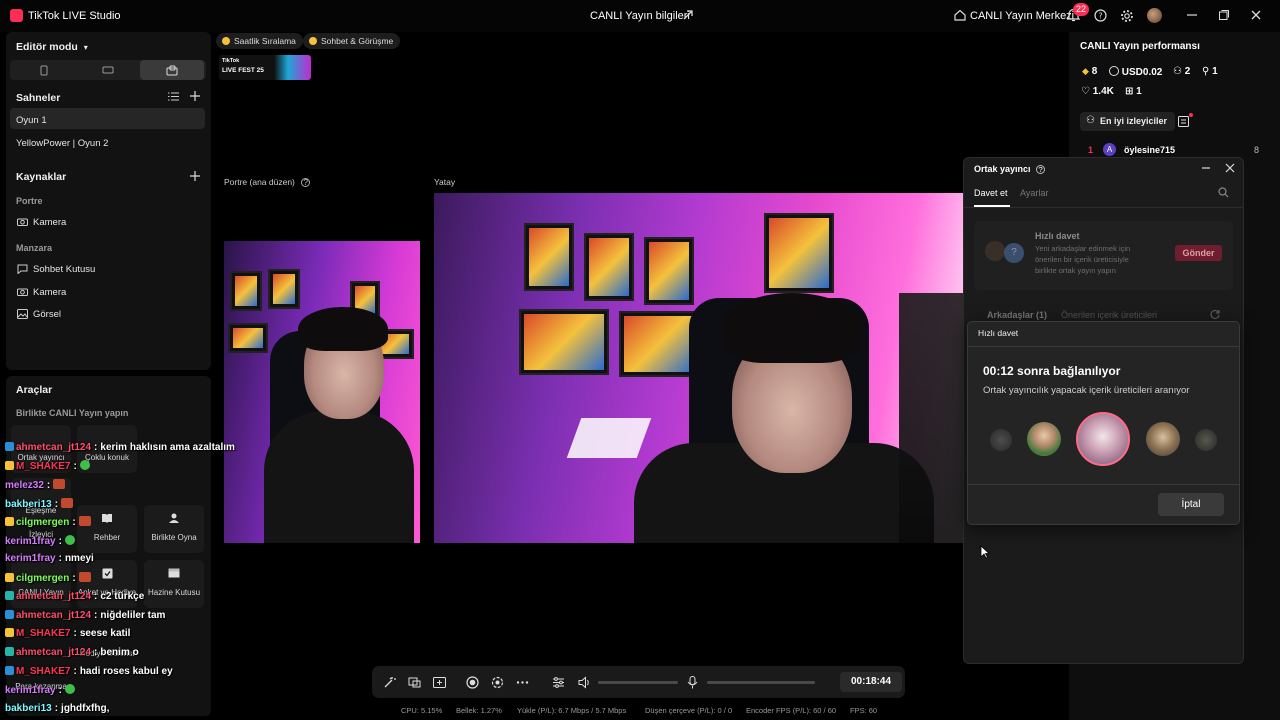  What do you see at coordinates (1109, 149) in the screenshot?
I see `leader-avatar: A` at bounding box center [1109, 149].